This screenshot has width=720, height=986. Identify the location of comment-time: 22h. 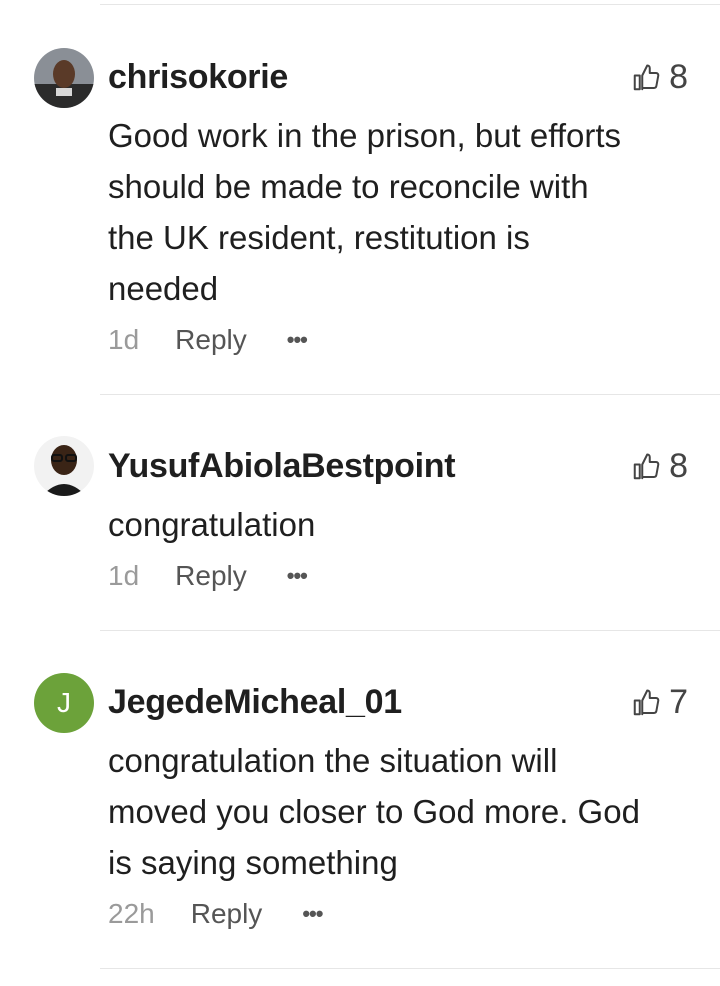
(131, 913).